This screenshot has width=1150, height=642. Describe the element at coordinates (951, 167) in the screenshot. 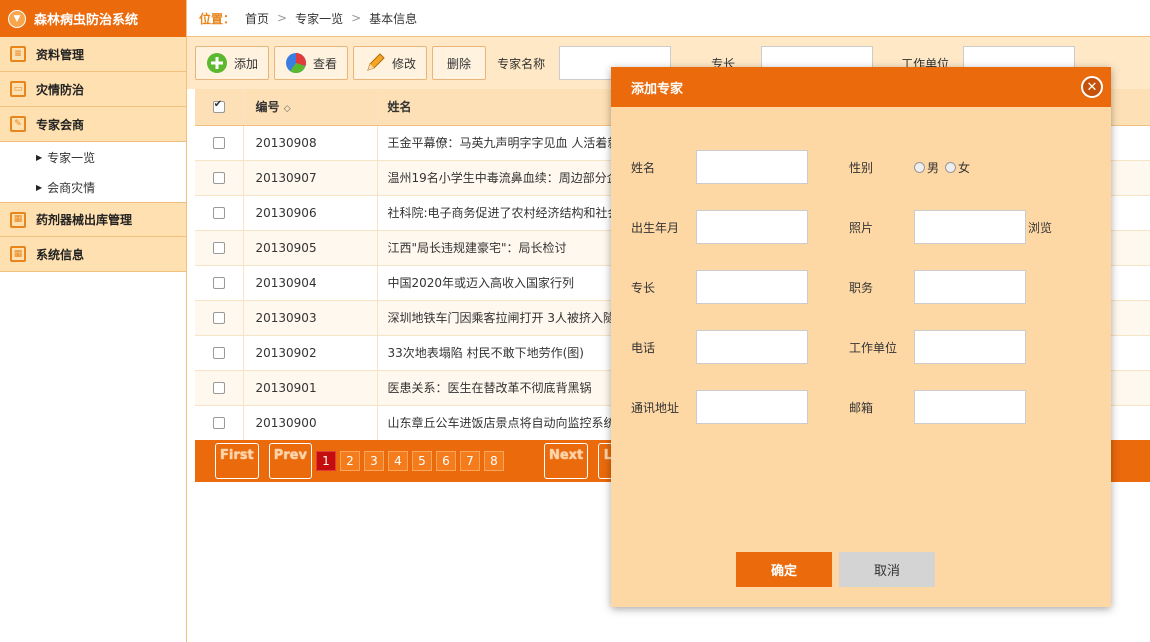

I see `gender-female-radio` at that location.